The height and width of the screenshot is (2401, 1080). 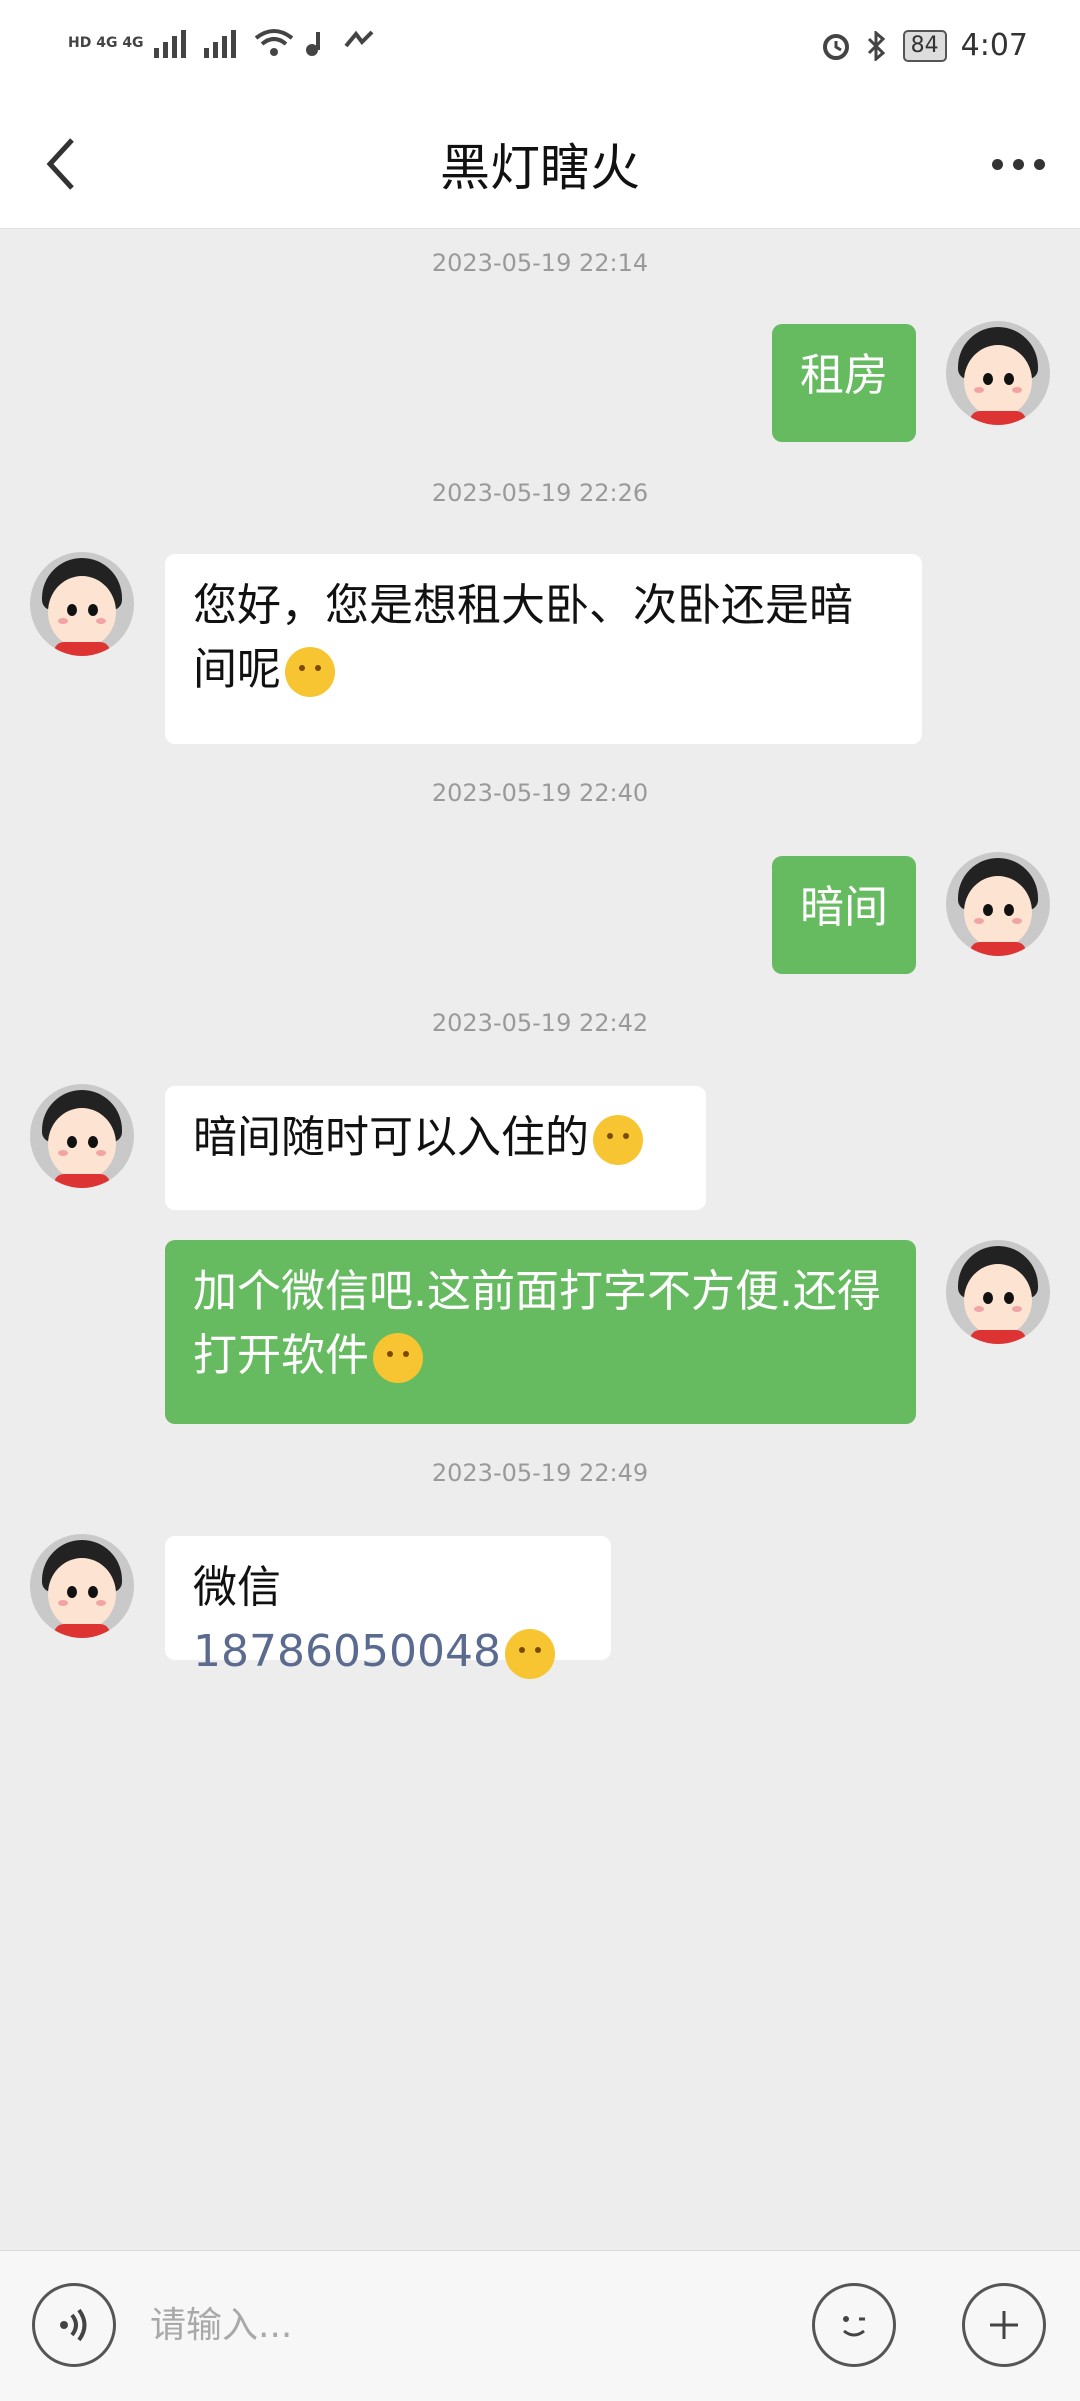 What do you see at coordinates (312, 44) in the screenshot?
I see `music-icon` at bounding box center [312, 44].